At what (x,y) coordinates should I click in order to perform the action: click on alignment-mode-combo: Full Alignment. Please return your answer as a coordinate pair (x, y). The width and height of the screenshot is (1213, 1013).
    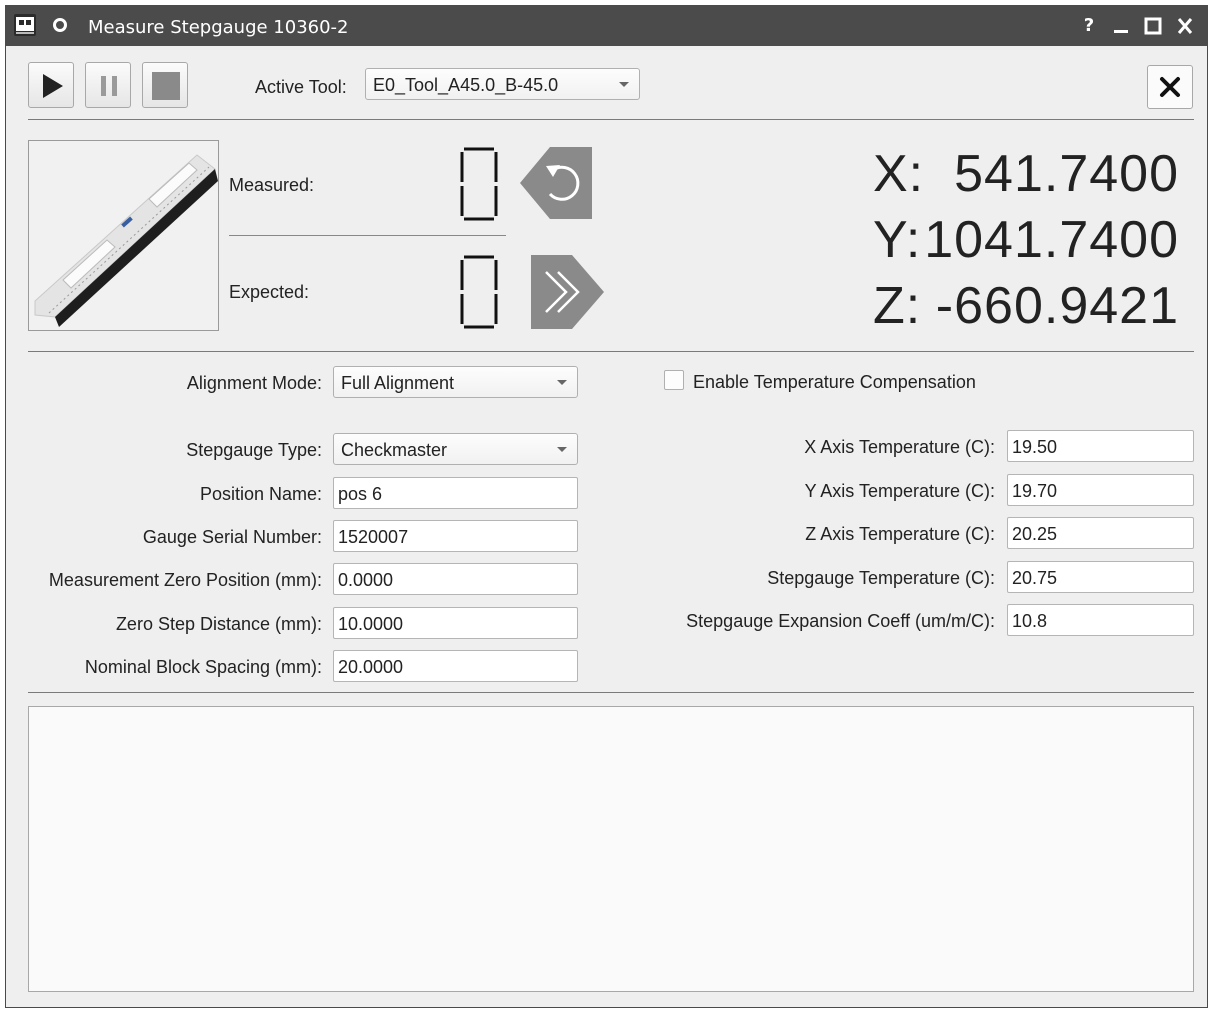
    Looking at the image, I should click on (455, 382).